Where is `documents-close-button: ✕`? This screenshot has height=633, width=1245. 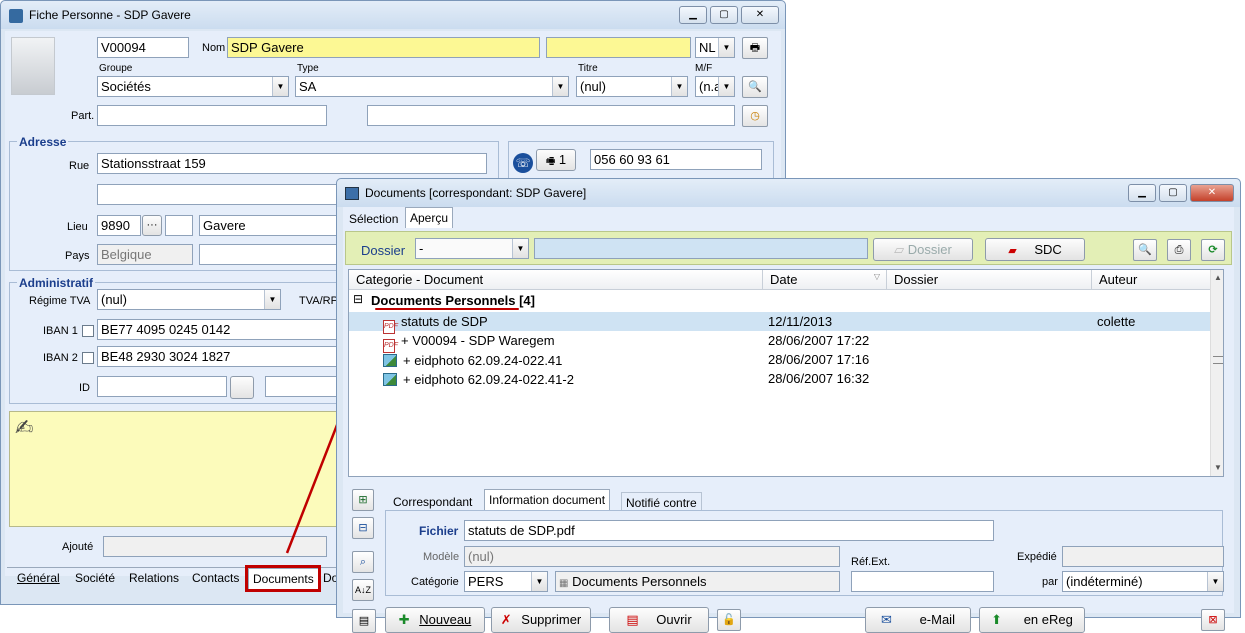 documents-close-button: ✕ is located at coordinates (1212, 193).